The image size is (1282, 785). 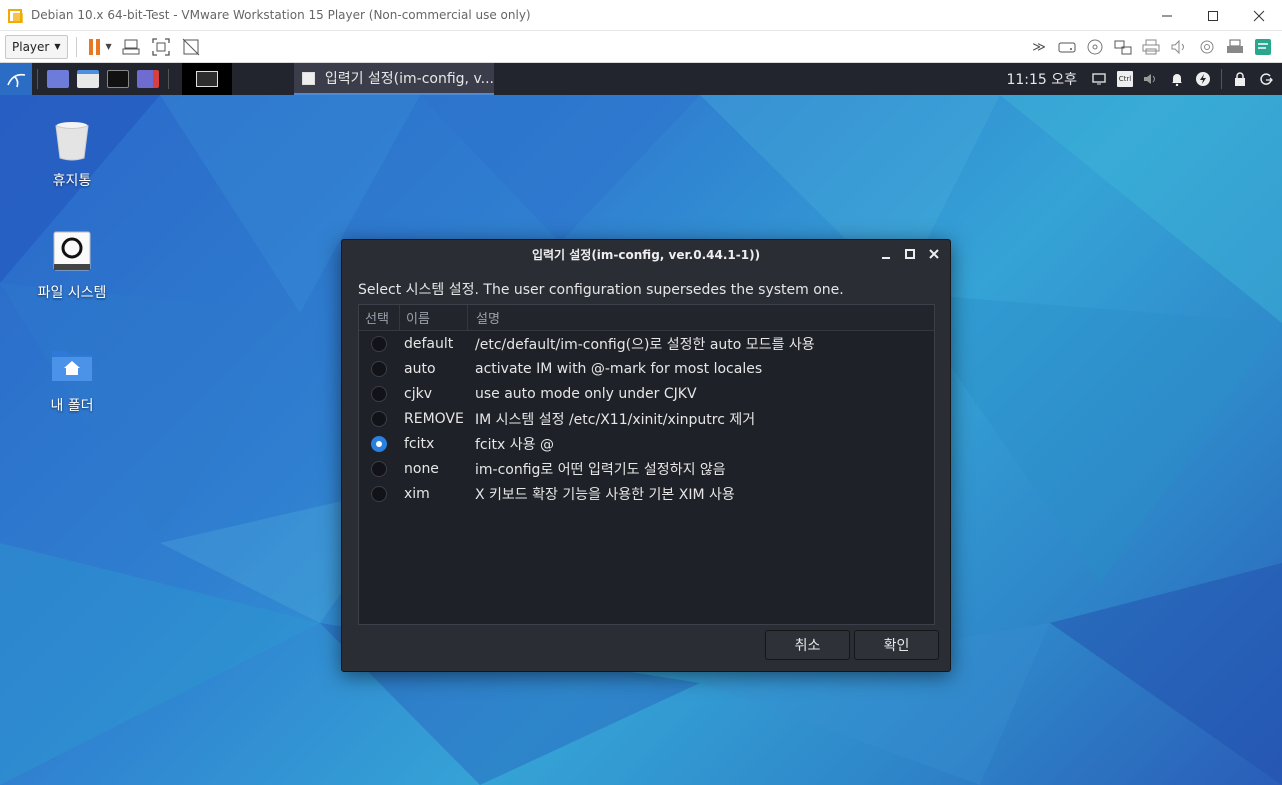 I want to click on desktop-icon-label: 휴지통, so click(x=72, y=181).